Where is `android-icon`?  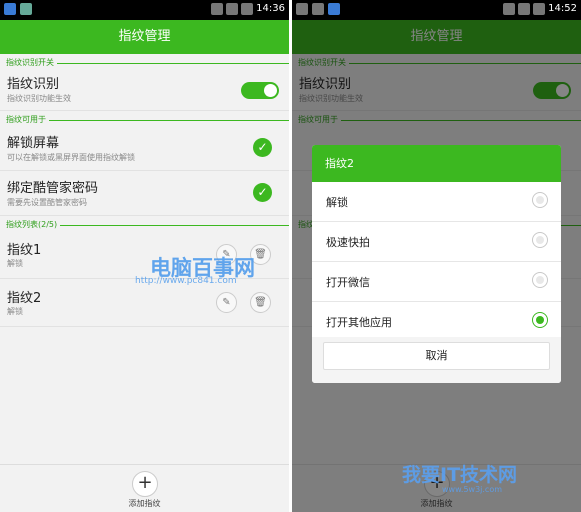 android-icon is located at coordinates (26, 9).